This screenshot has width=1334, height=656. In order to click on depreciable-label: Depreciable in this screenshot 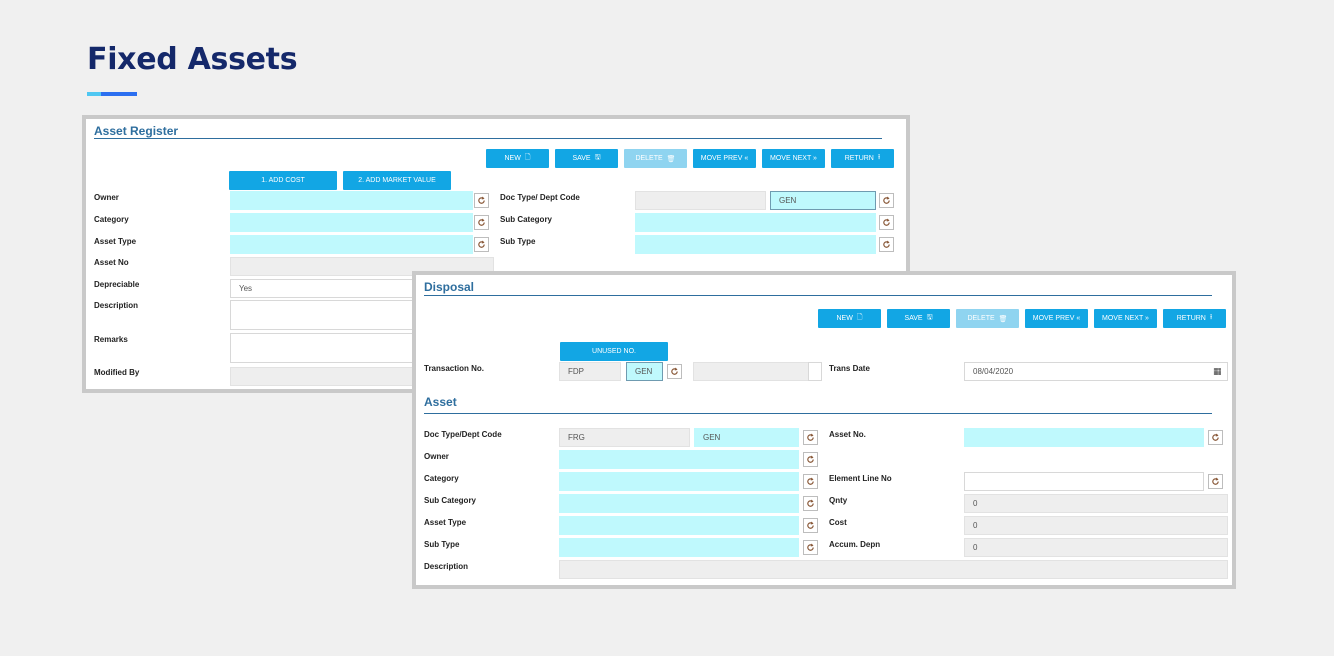, I will do `click(117, 284)`.